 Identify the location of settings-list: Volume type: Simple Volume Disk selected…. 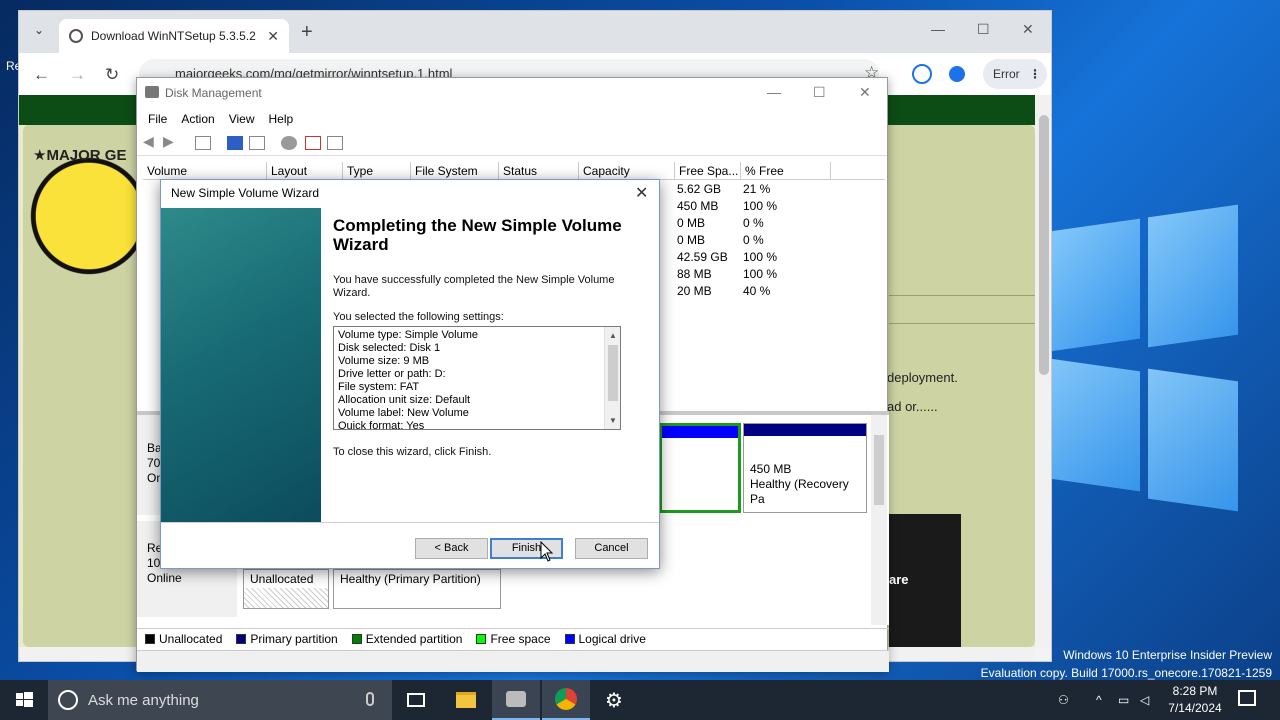
(477, 378).